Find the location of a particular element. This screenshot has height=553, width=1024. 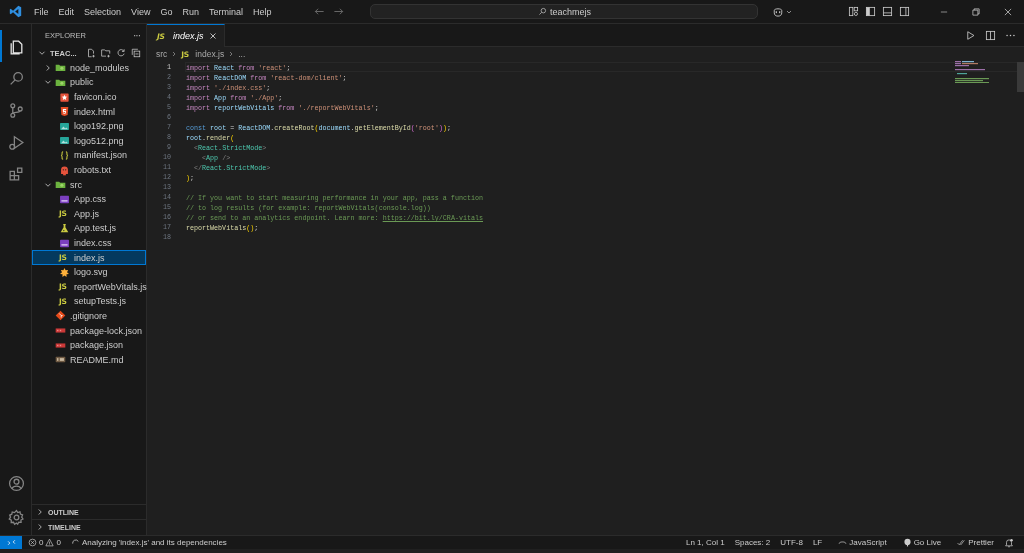

menu-item: File is located at coordinates (41, 11).